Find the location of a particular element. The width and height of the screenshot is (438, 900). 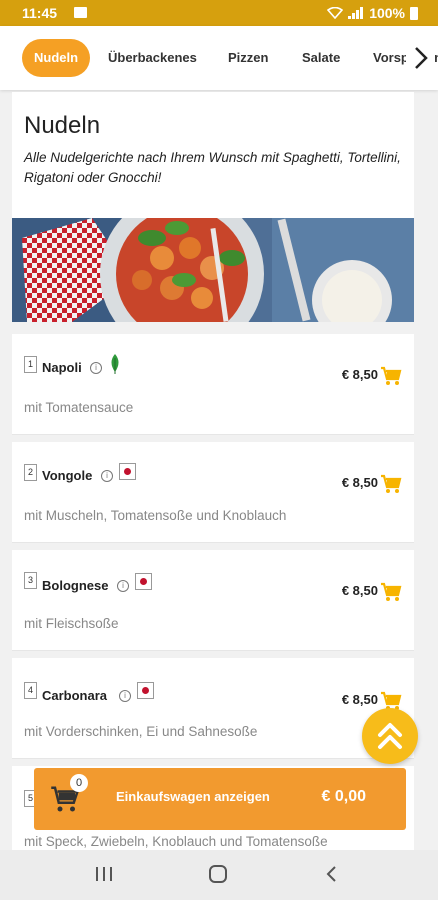

cart-count-badge: 0 is located at coordinates (79, 783).